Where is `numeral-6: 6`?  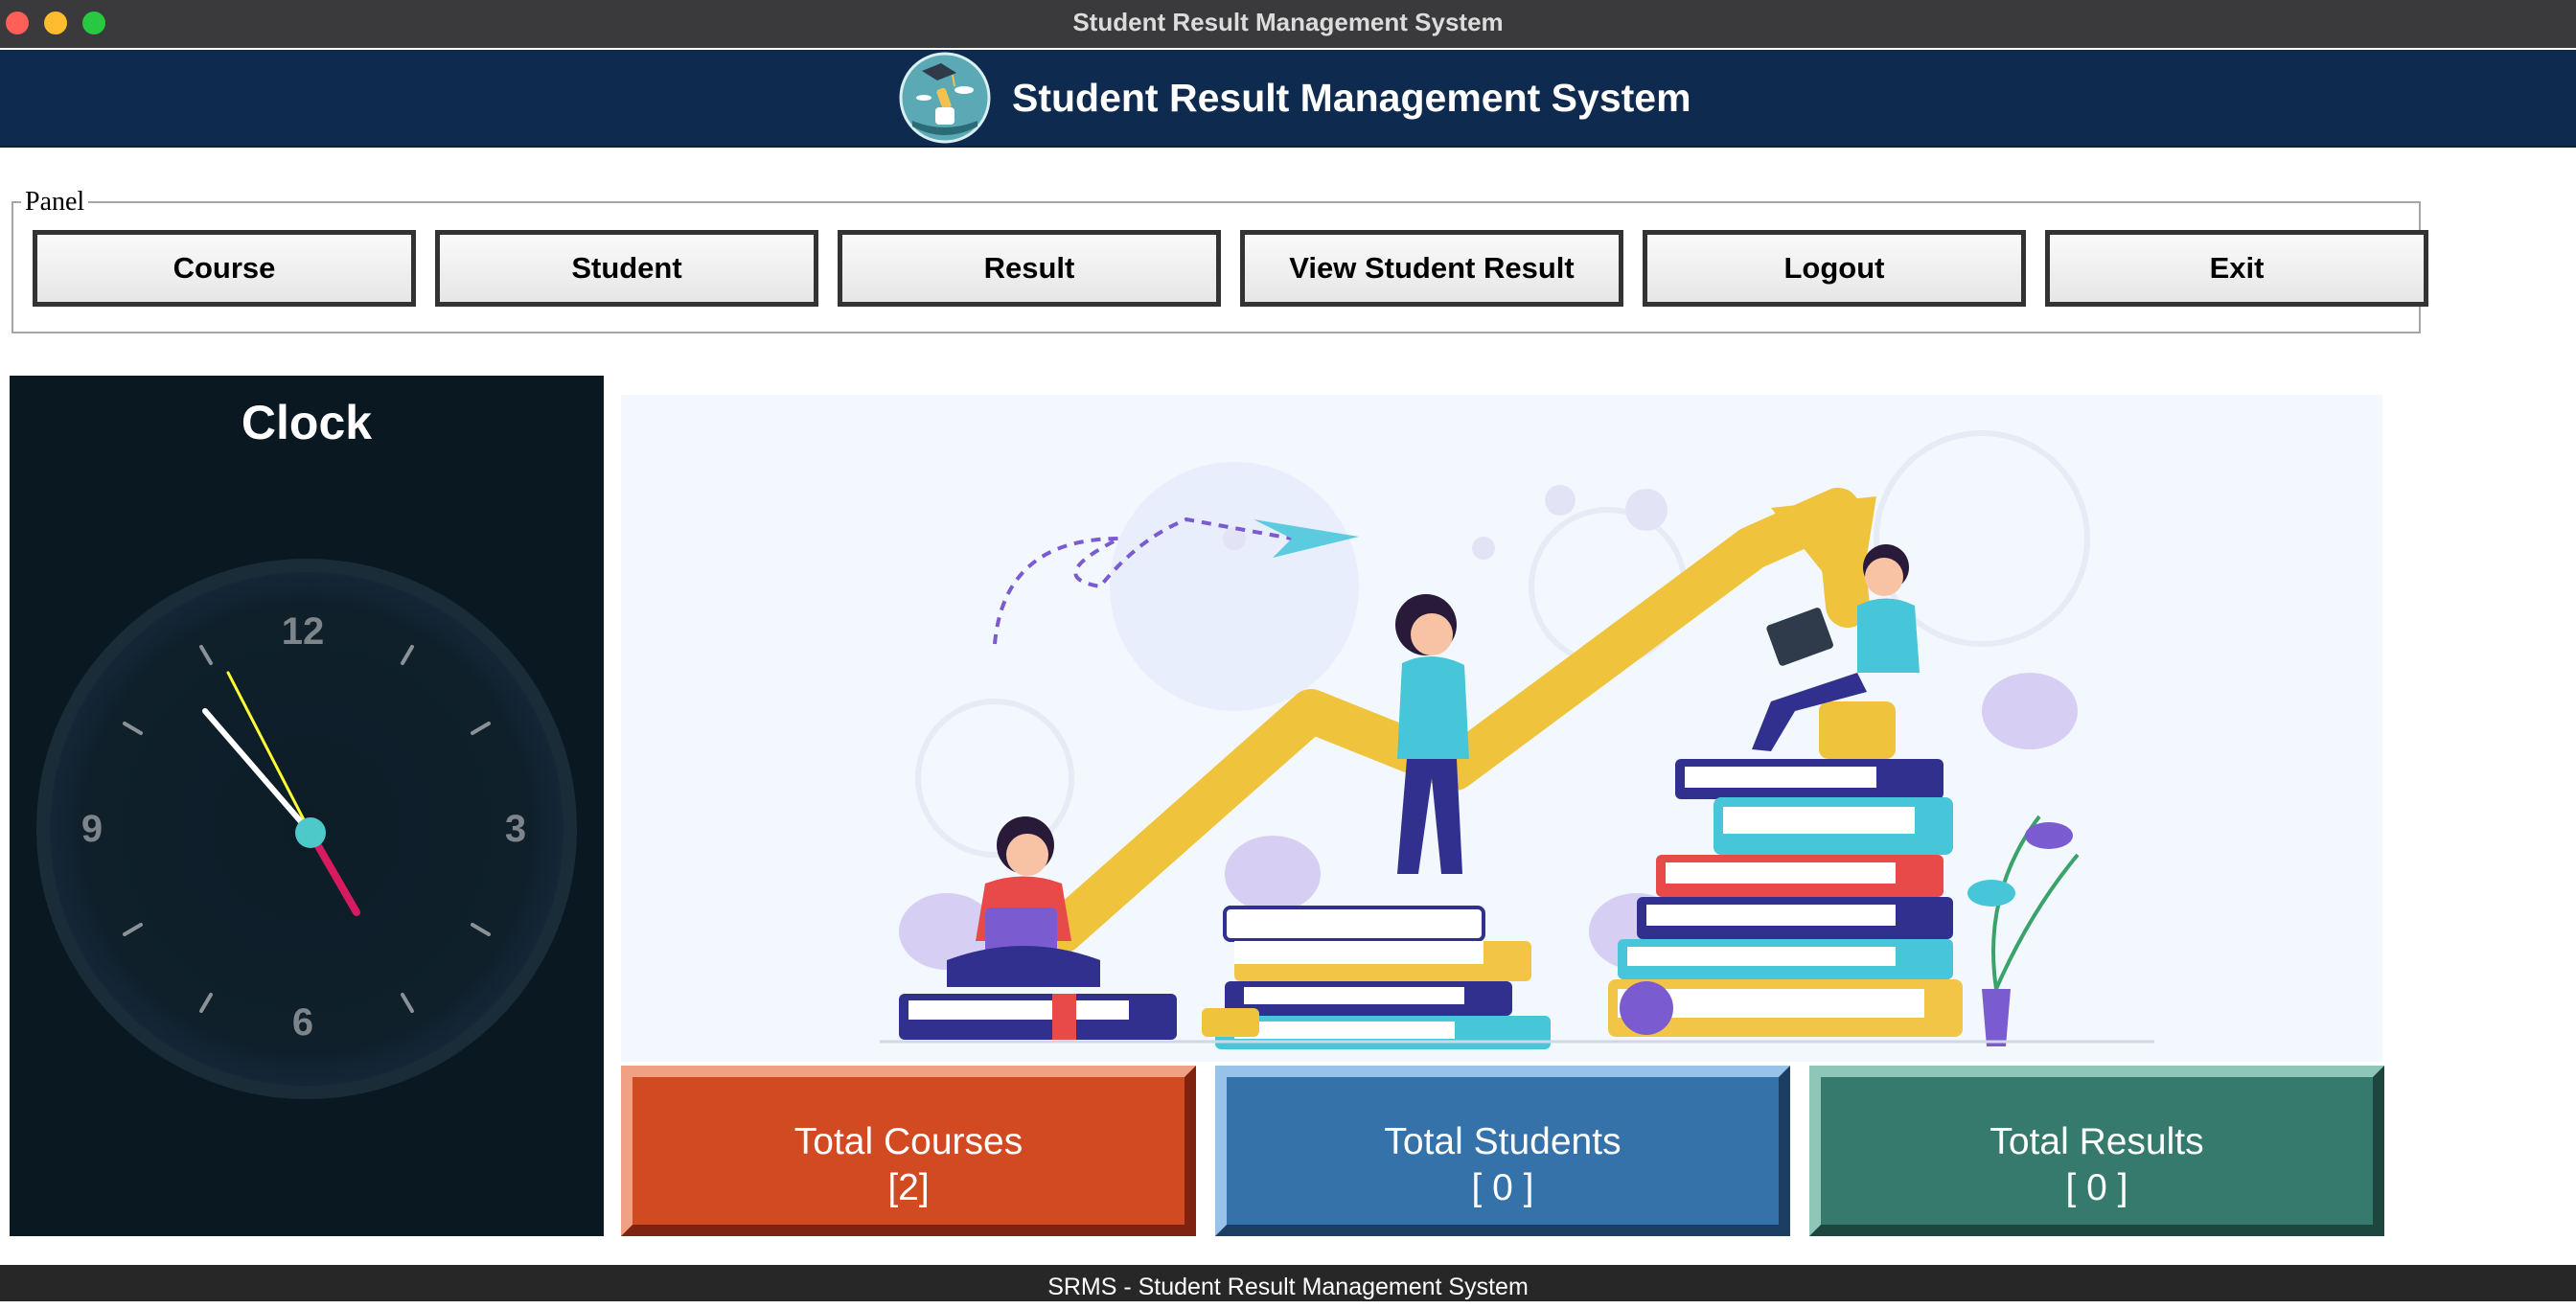 numeral-6: 6 is located at coordinates (302, 1022).